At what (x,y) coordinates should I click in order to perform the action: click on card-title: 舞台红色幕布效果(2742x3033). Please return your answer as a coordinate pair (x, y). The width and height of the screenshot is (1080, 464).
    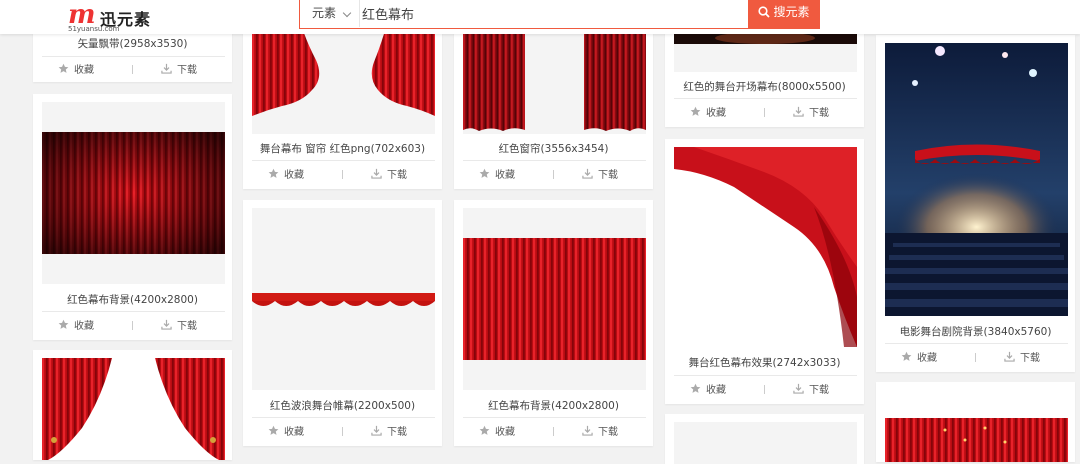
    Looking at the image, I should click on (764, 363).